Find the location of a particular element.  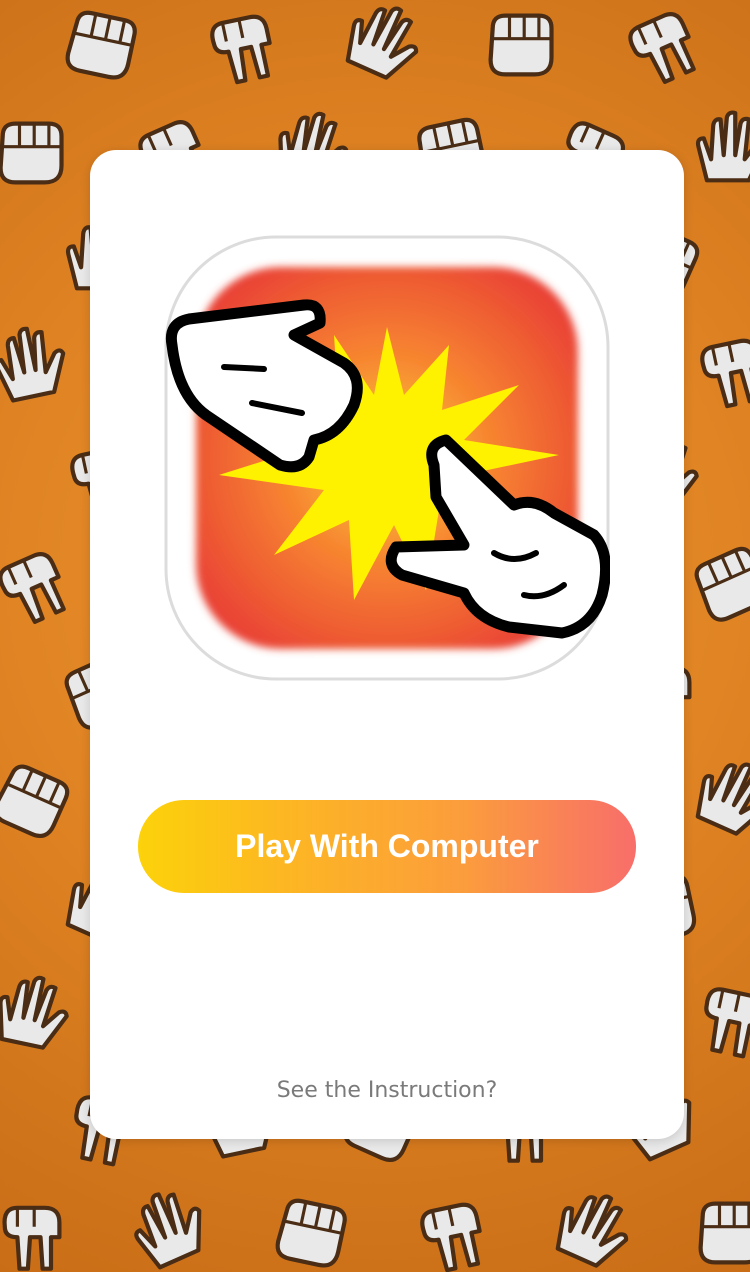

play-with-computer-button: Play With Computer is located at coordinates (387, 846).